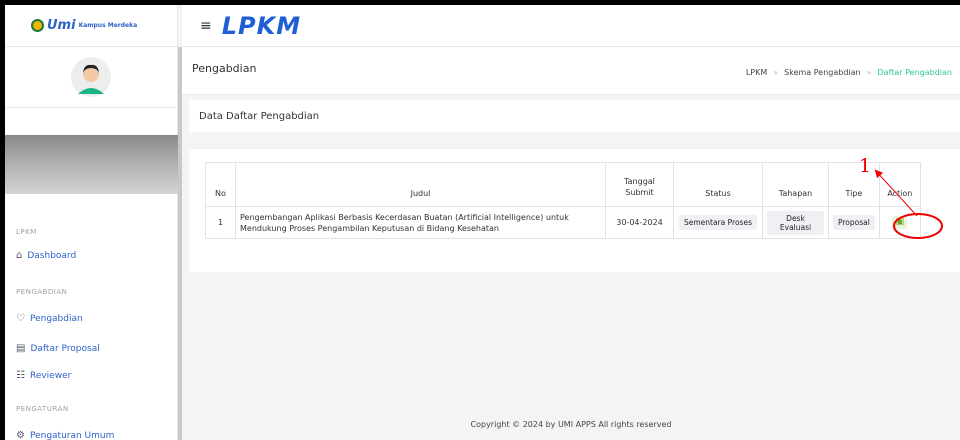  Describe the element at coordinates (896, 193) in the screenshot. I see `annotation-arrow` at that location.